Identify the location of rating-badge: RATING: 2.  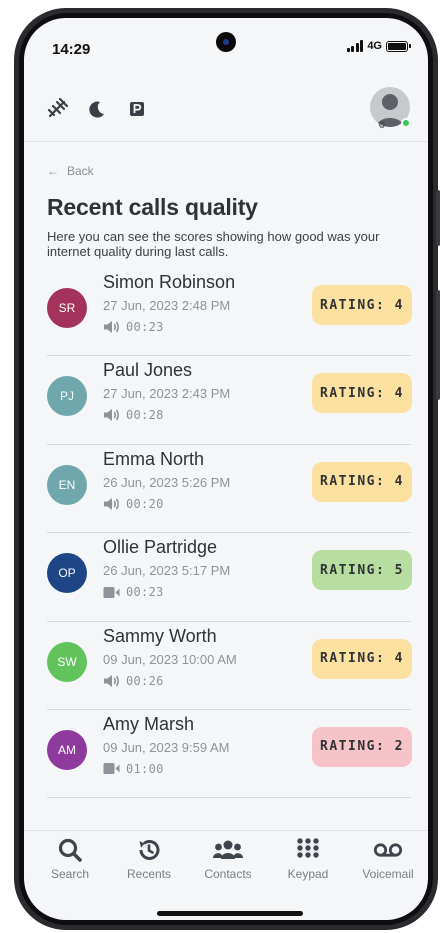
(362, 746).